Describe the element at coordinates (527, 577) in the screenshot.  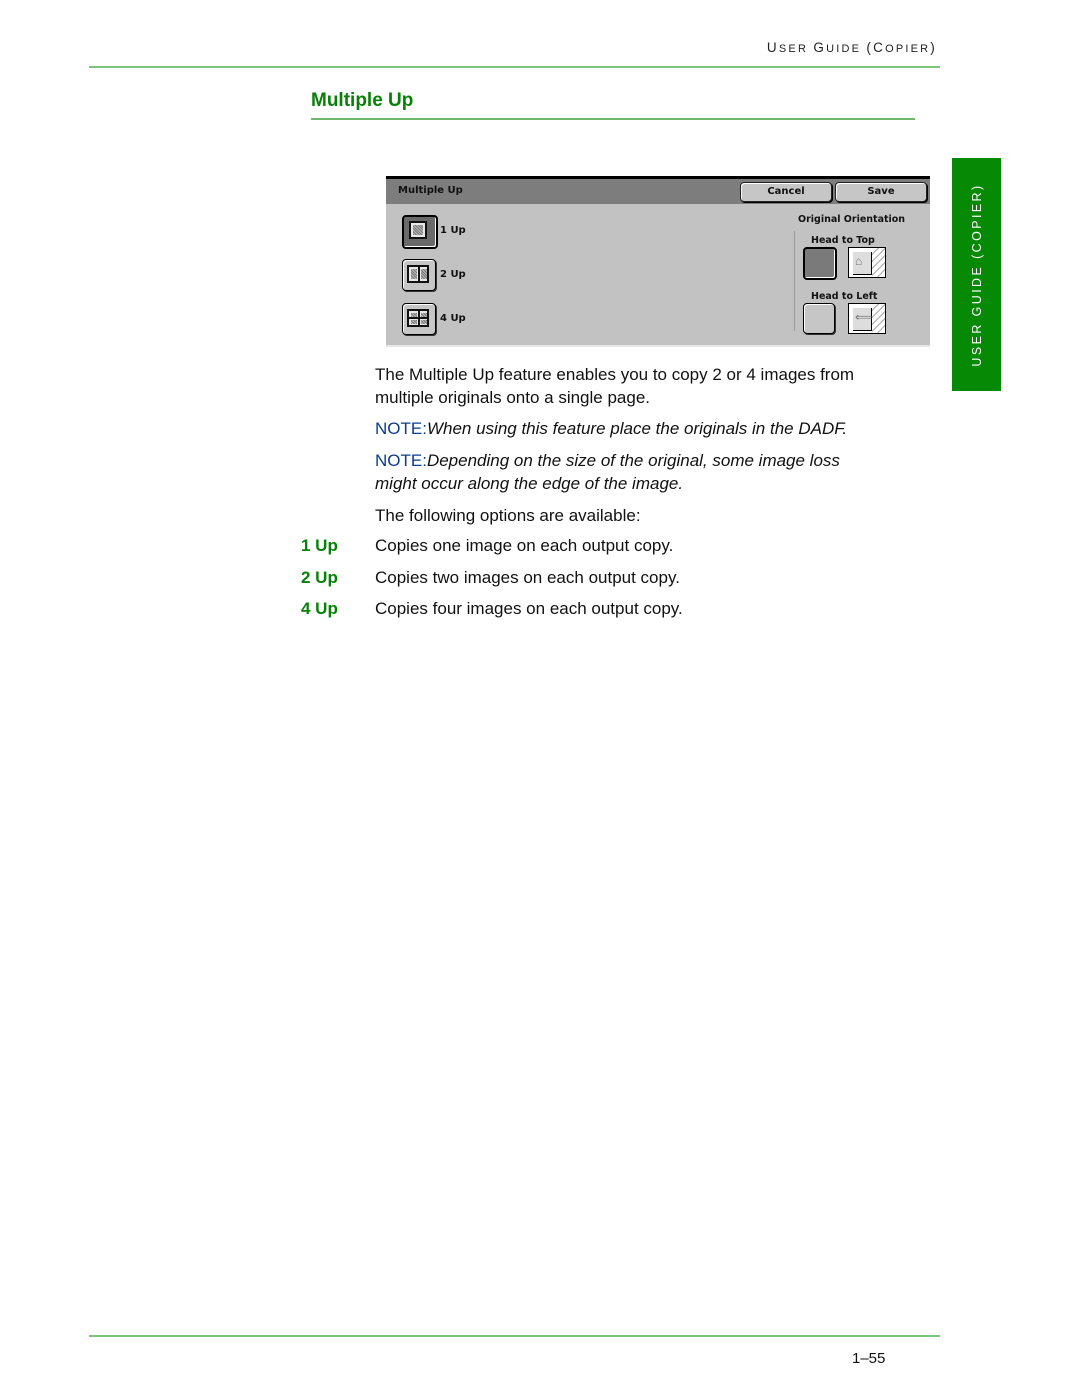
I see `definition-description: Copies two images on each output copy.` at that location.